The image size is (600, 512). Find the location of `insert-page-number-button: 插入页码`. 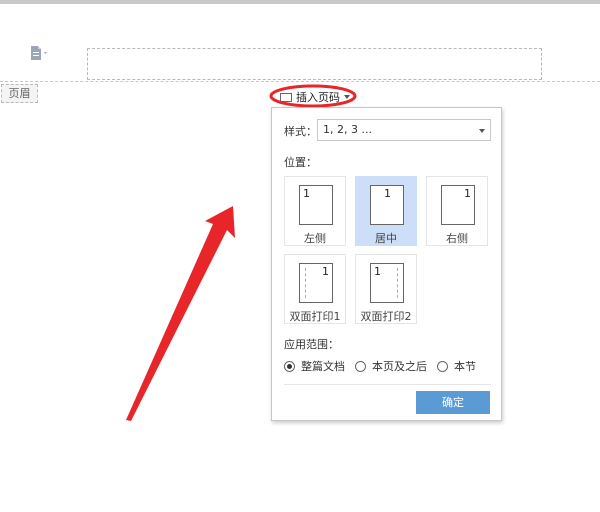

insert-page-number-button: 插入页码 is located at coordinates (315, 97).